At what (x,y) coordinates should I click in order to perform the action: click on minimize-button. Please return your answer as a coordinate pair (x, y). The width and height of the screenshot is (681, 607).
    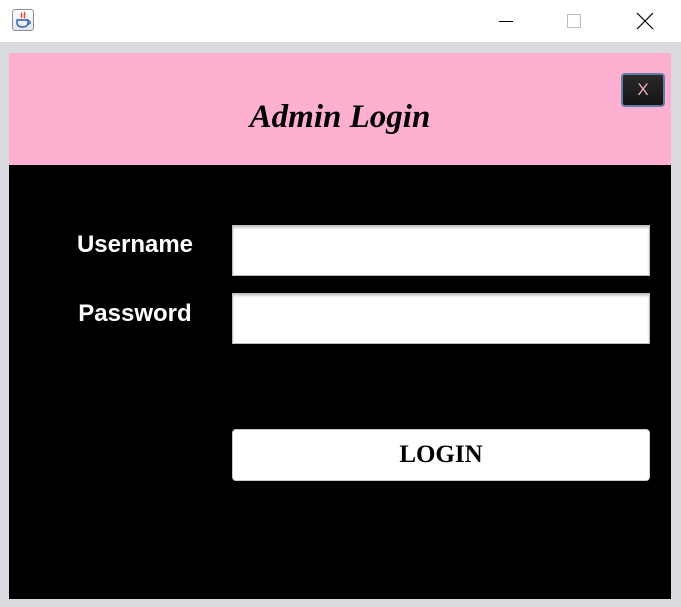
    Looking at the image, I should click on (506, 21).